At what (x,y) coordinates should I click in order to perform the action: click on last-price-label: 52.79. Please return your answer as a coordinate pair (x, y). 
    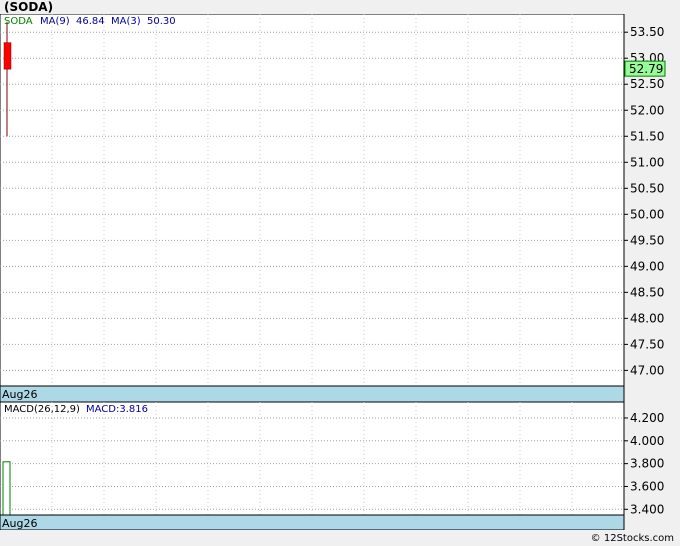
    Looking at the image, I should click on (646, 69).